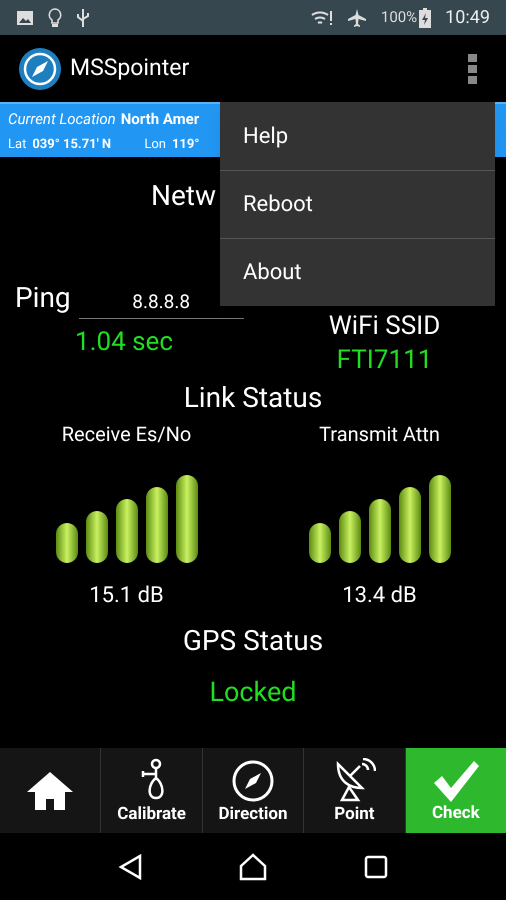 The height and width of the screenshot is (900, 506). Describe the element at coordinates (17, 145) in the screenshot. I see `lat-label: Lat` at that location.